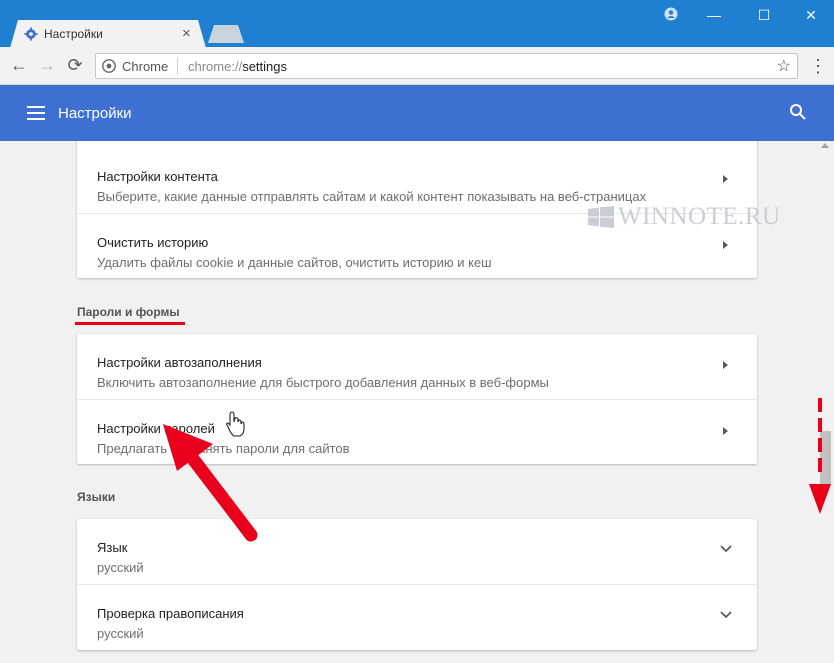  Describe the element at coordinates (764, 15) in the screenshot. I see `maximize-button: ☐` at that location.